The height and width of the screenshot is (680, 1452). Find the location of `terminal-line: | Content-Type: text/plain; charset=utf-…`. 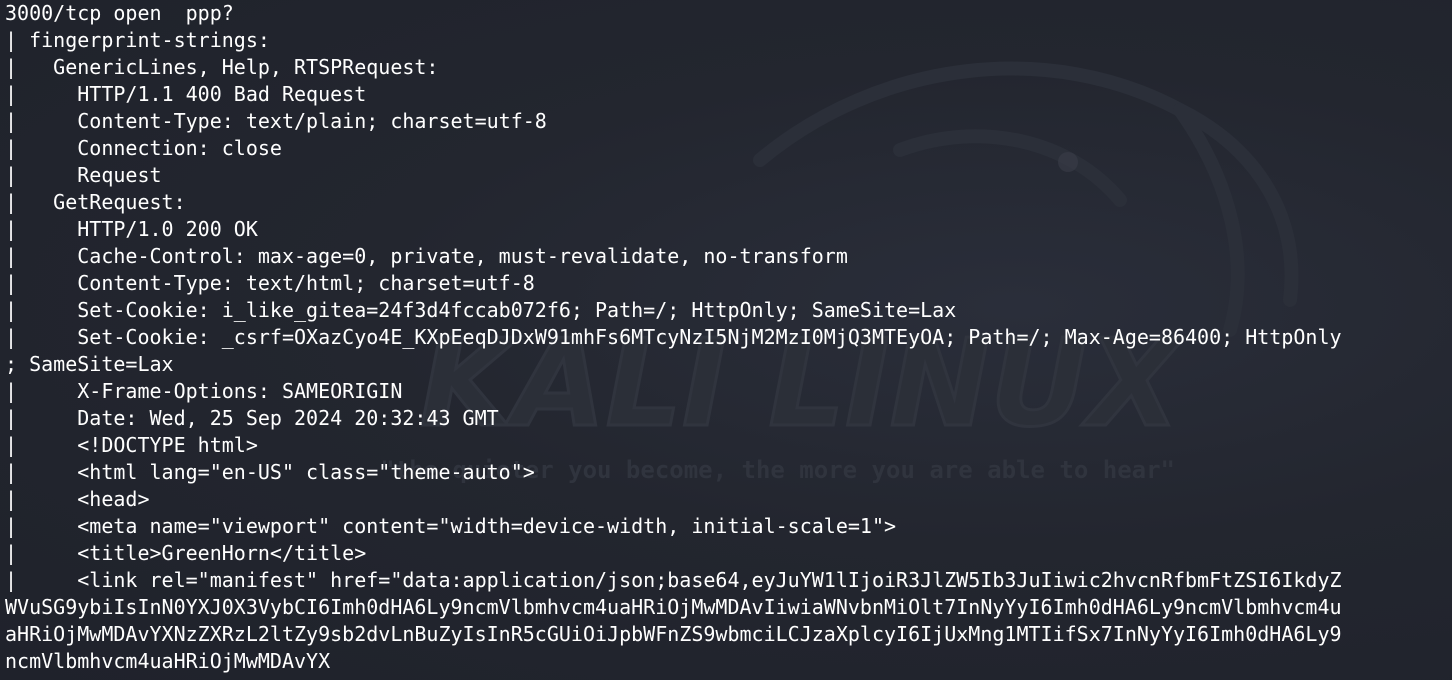

terminal-line: | Content-Type: text/plain; charset=utf-… is located at coordinates (276, 121).